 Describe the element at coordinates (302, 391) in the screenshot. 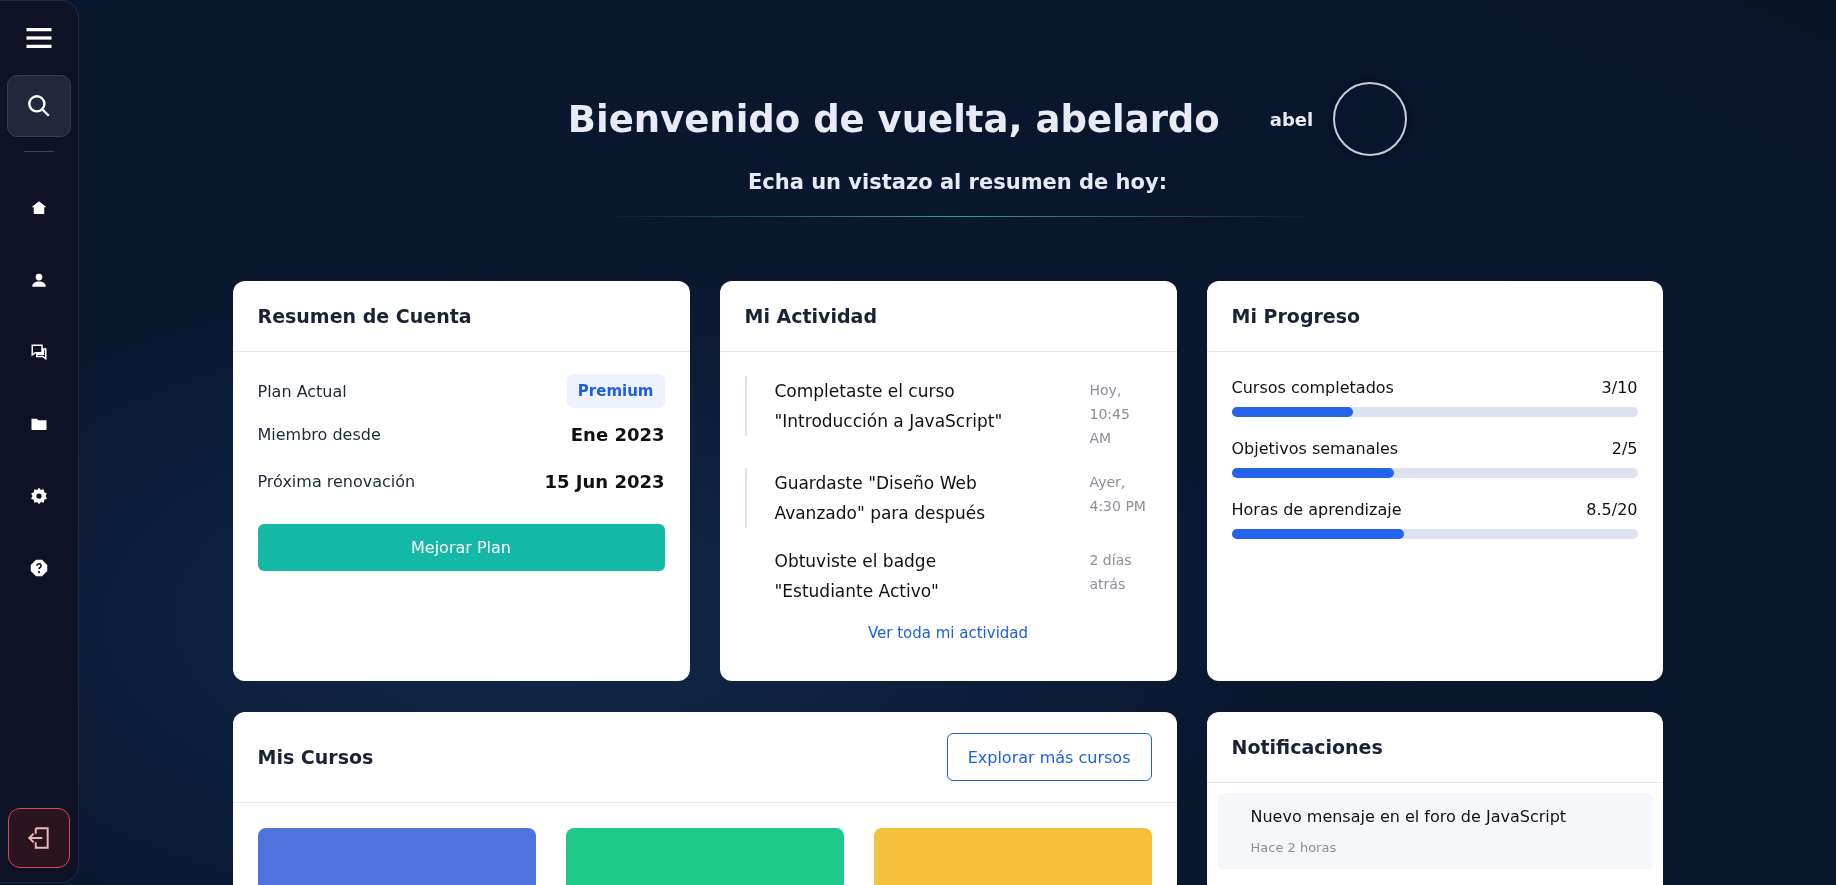

I see `field-label: Plan Actual` at that location.